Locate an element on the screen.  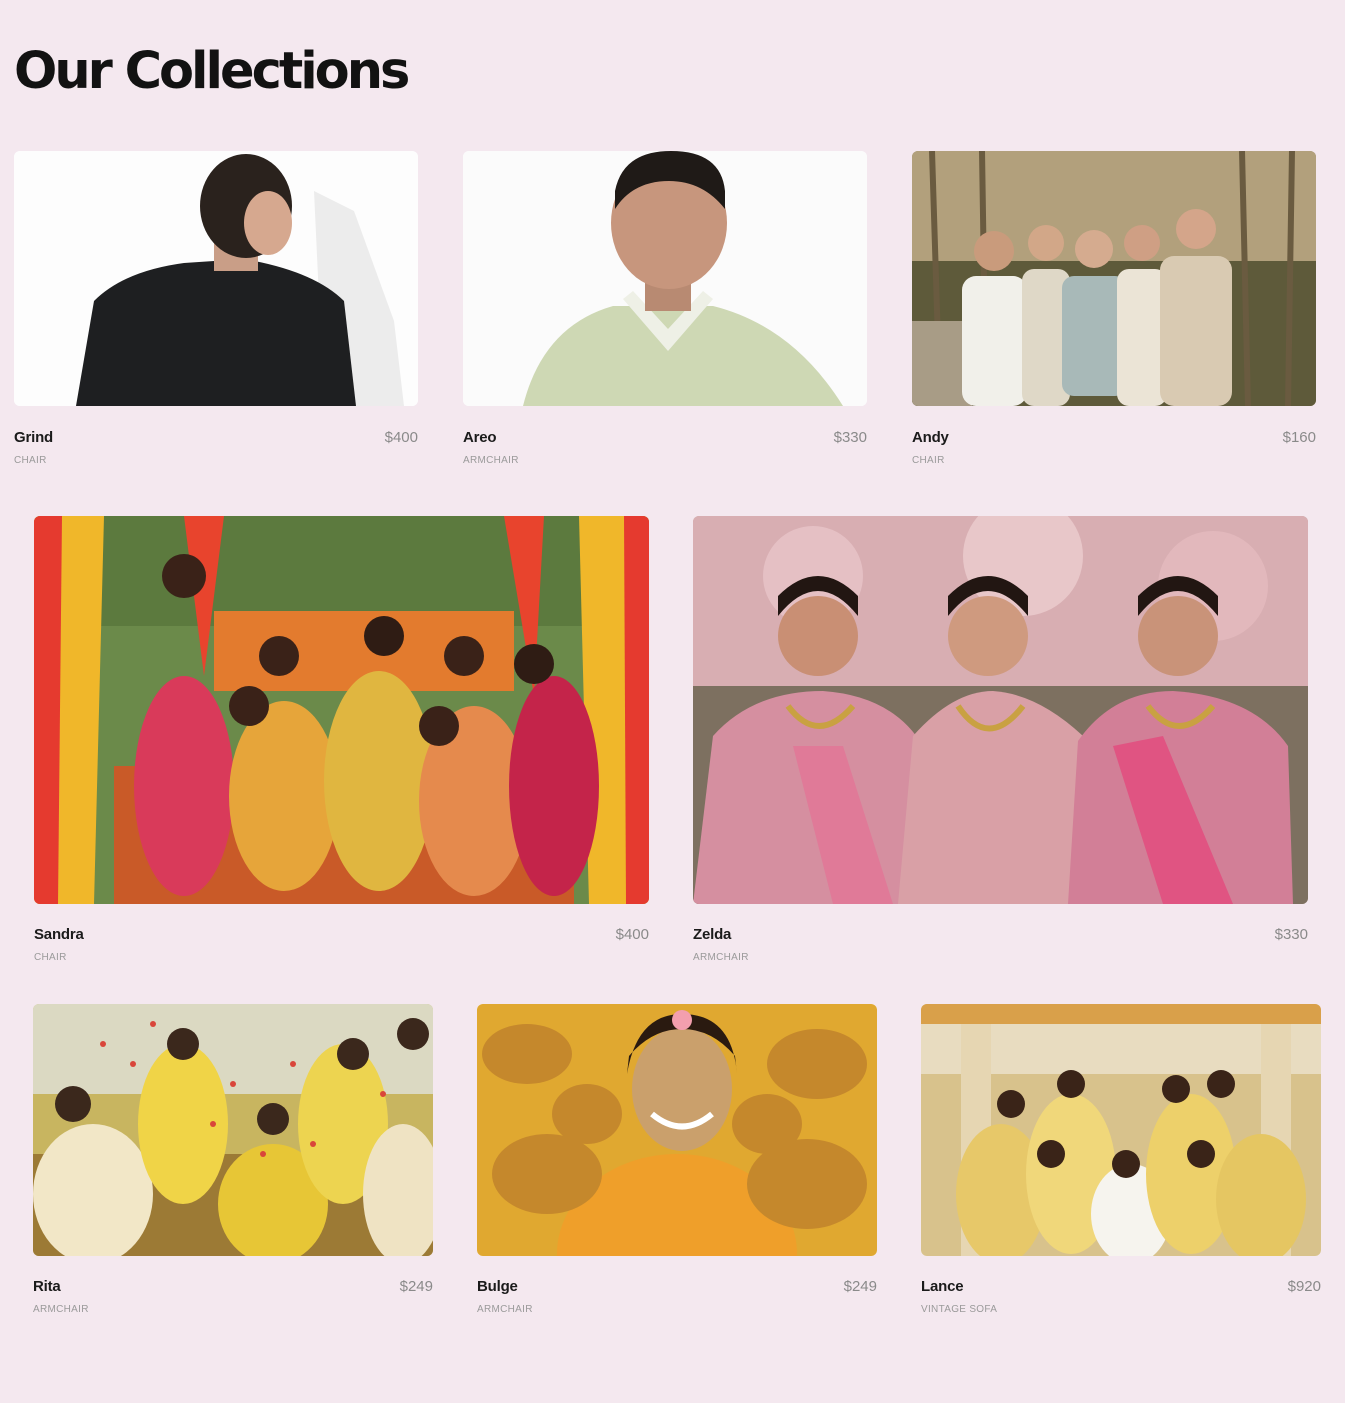
product-card-lance: Lance $920 VINTAGE SOFA is located at coordinates (1121, 1161).